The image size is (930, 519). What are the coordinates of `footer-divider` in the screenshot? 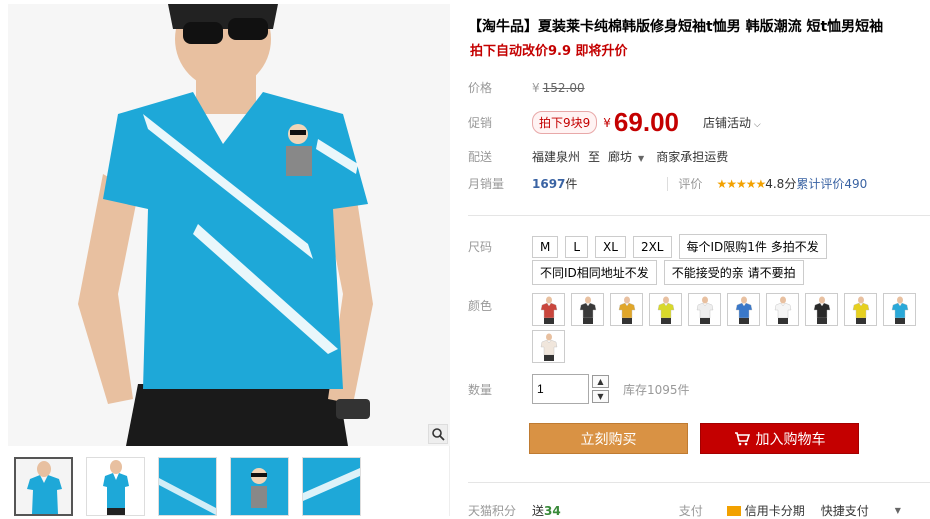 It's located at (699, 482).